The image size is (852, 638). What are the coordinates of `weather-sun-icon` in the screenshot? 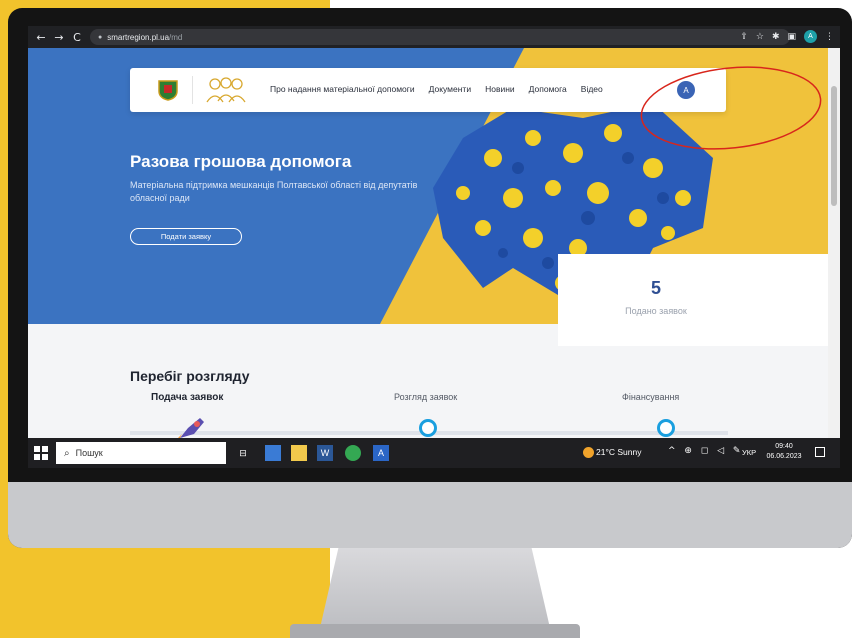 It's located at (588, 452).